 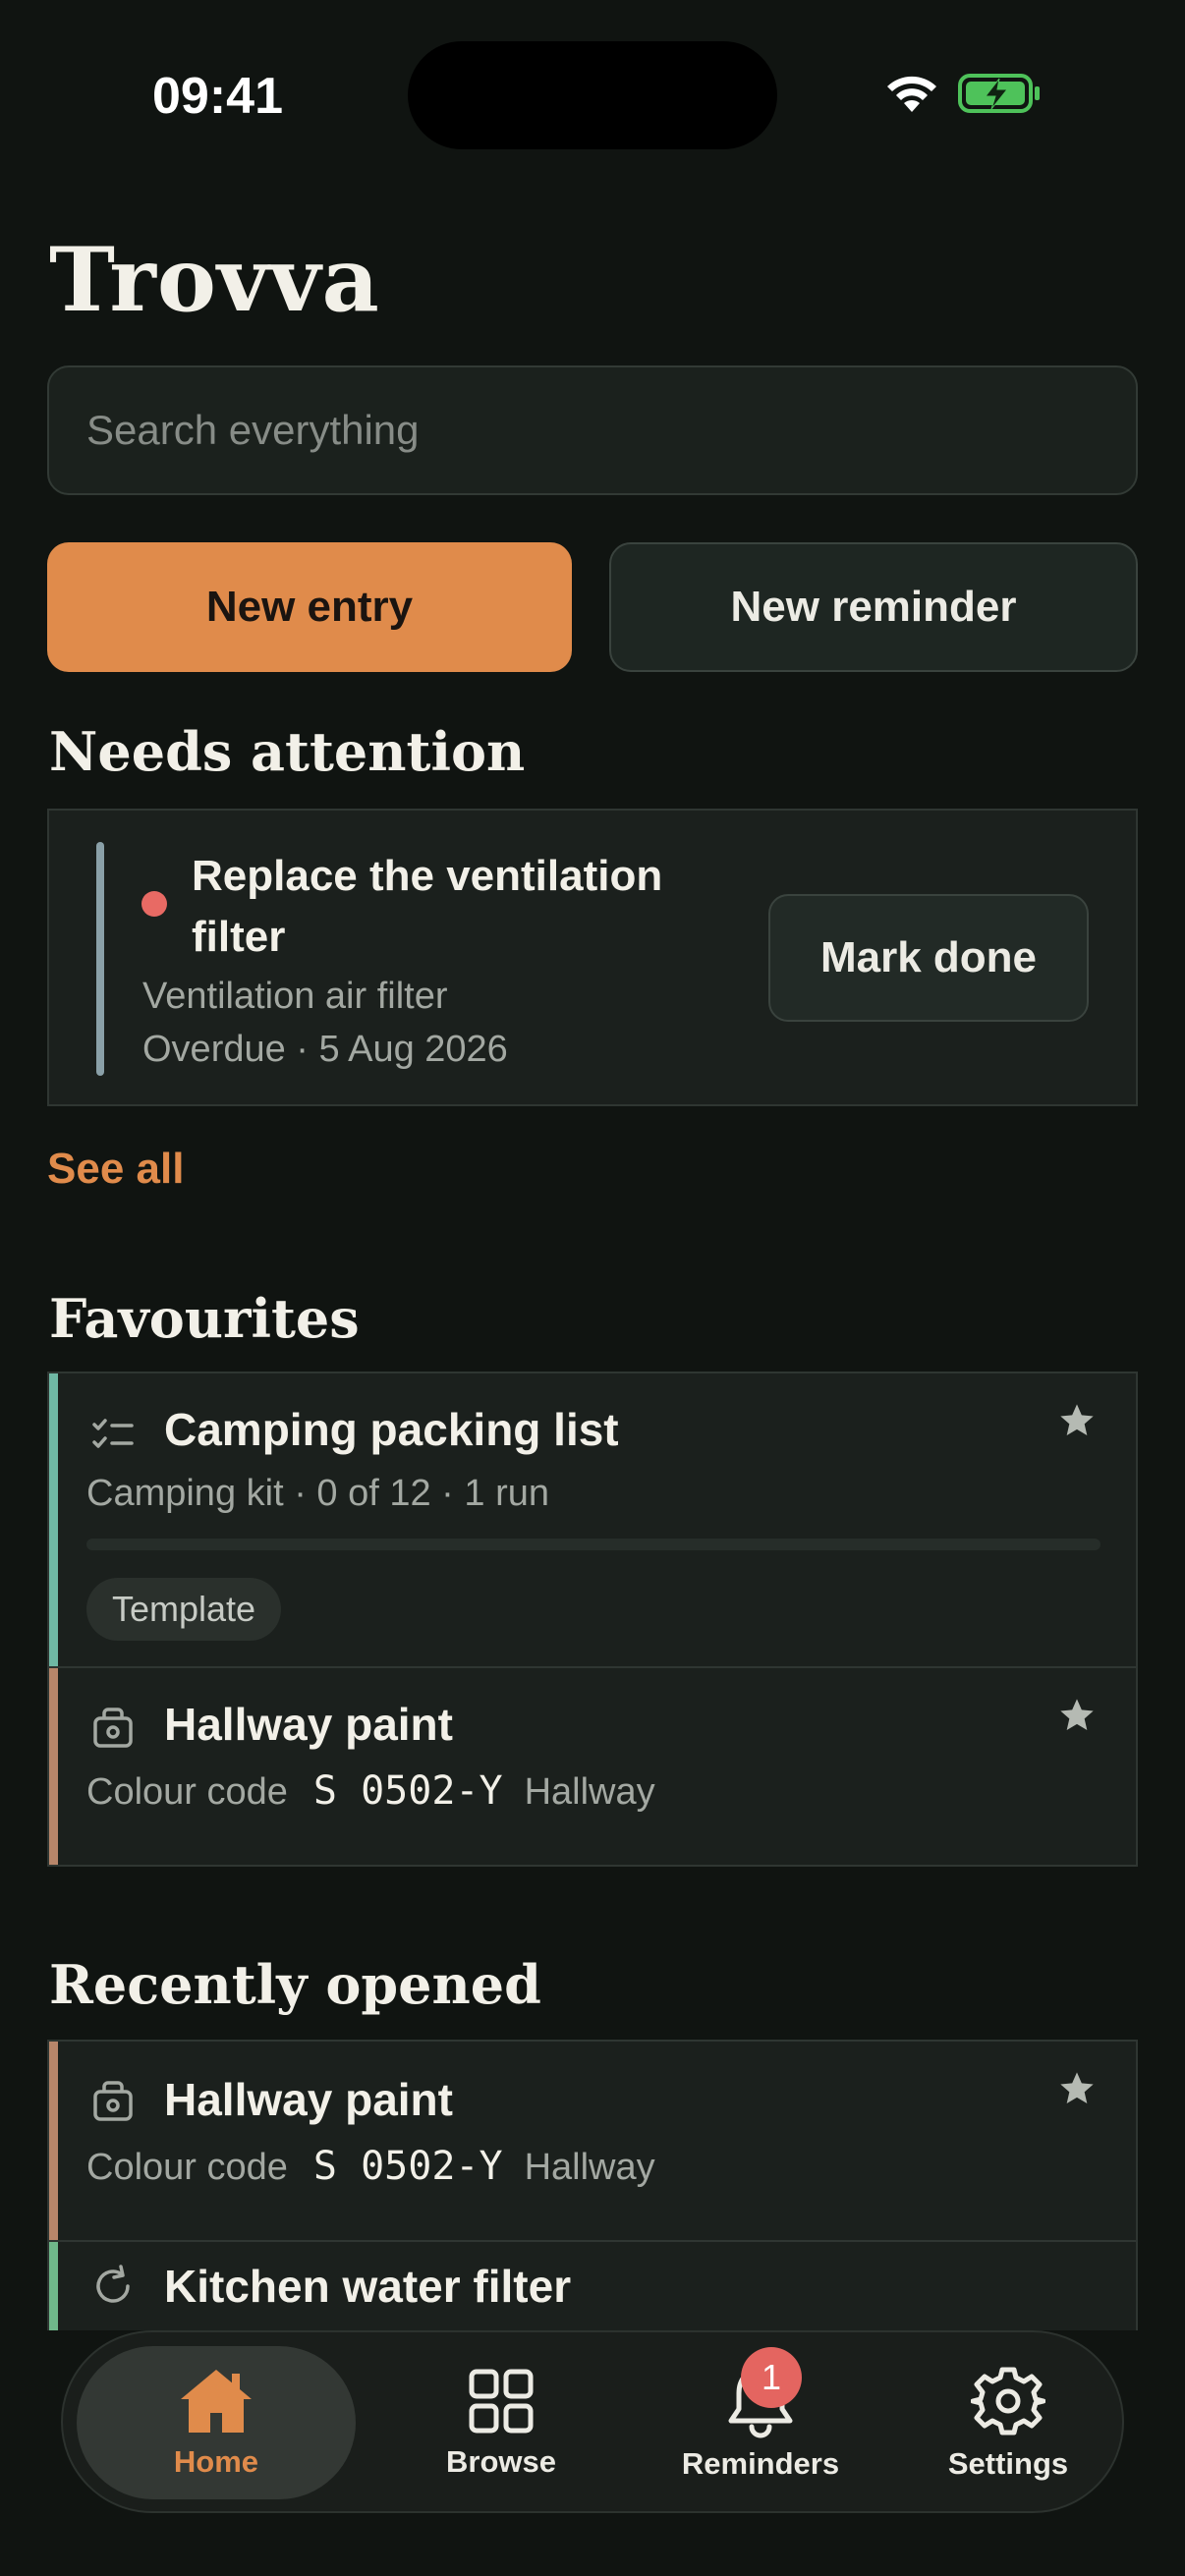 I want to click on needs-attention-heading: Needs attention, so click(x=288, y=751).